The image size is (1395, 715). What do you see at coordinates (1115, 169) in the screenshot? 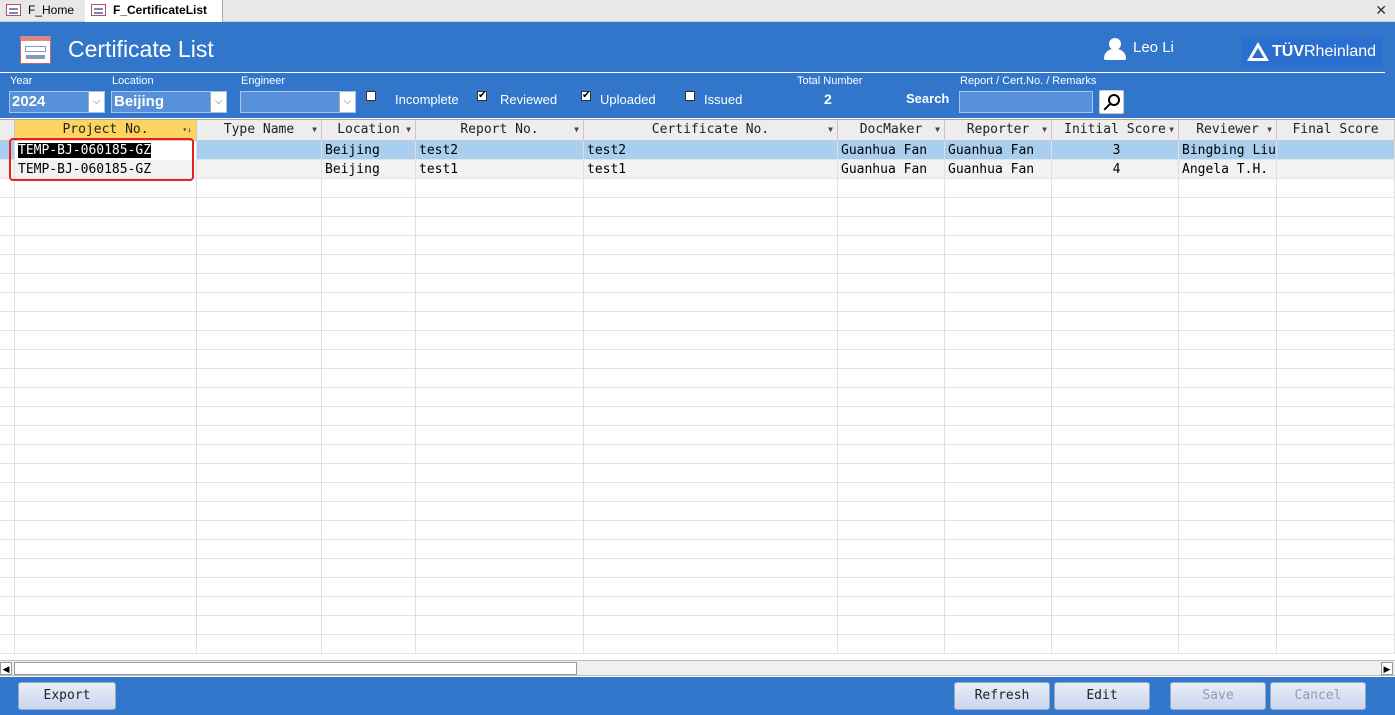
I see `table-cell: 4` at bounding box center [1115, 169].